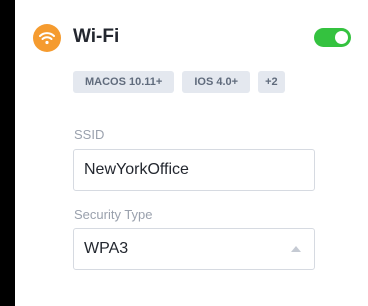 Image resolution: width=368 pixels, height=306 pixels. What do you see at coordinates (194, 249) in the screenshot?
I see `security-type-select: WPA3` at bounding box center [194, 249].